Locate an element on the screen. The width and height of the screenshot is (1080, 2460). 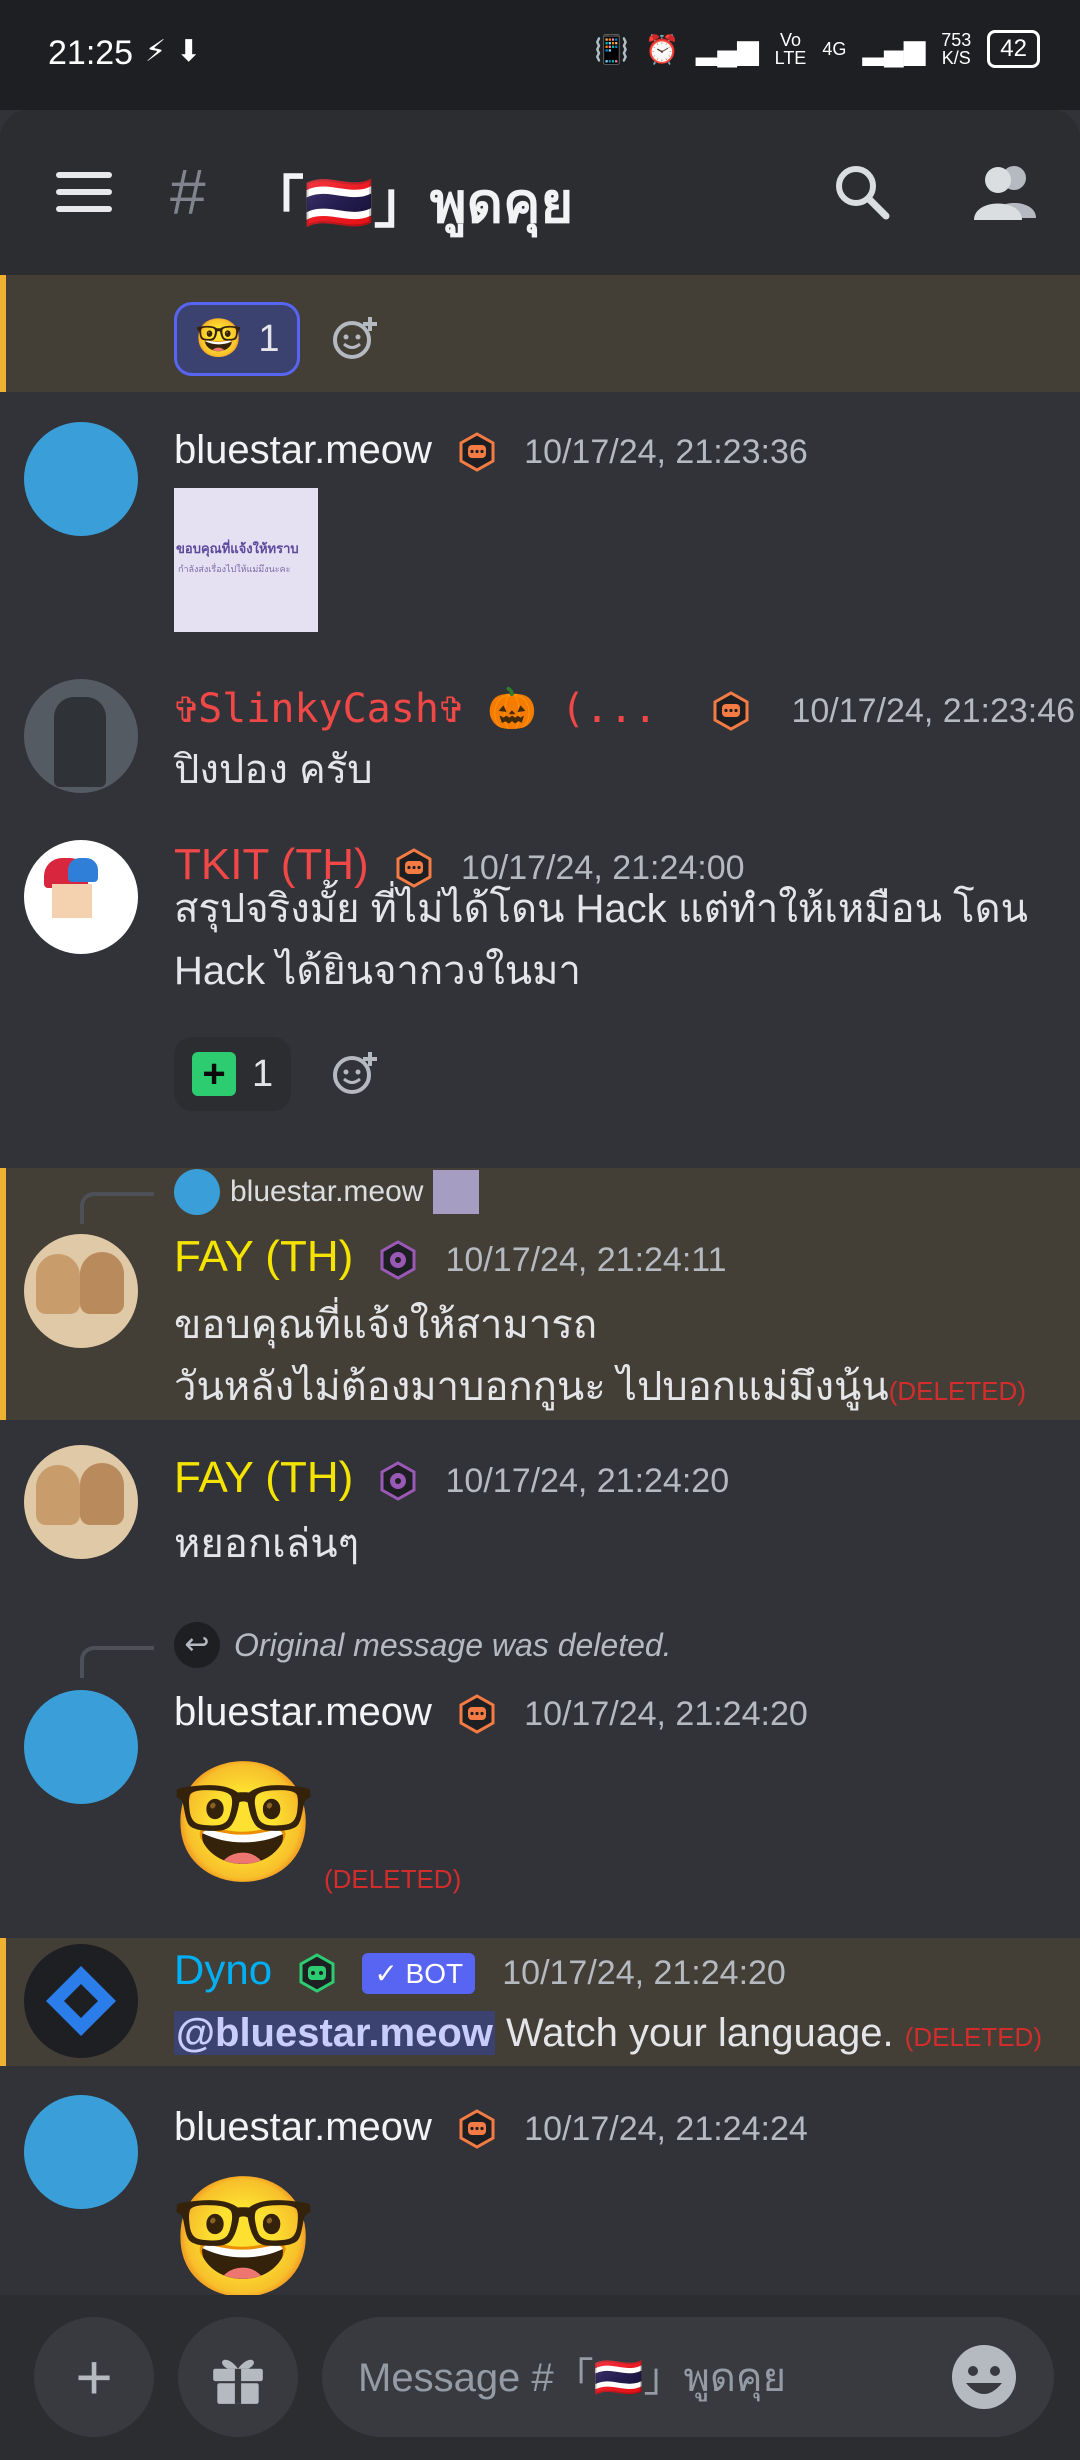
plus-icon: + is located at coordinates (94, 2377).